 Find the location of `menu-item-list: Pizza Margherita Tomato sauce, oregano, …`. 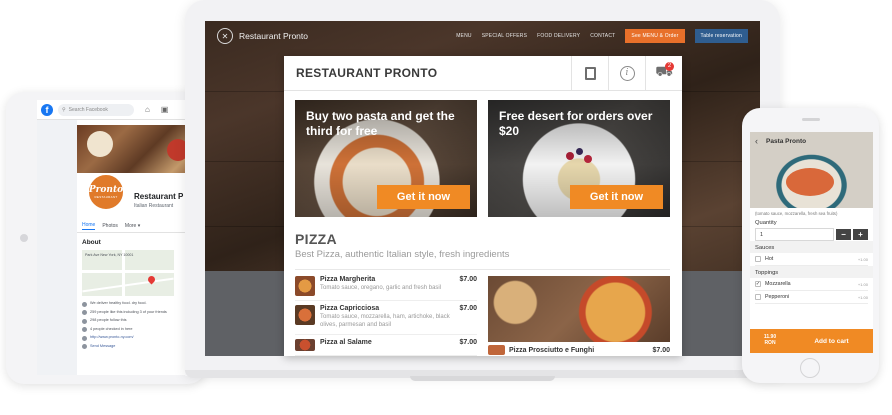

menu-item-list: Pizza Margherita Tomato sauce, oregano, … is located at coordinates (386, 316).